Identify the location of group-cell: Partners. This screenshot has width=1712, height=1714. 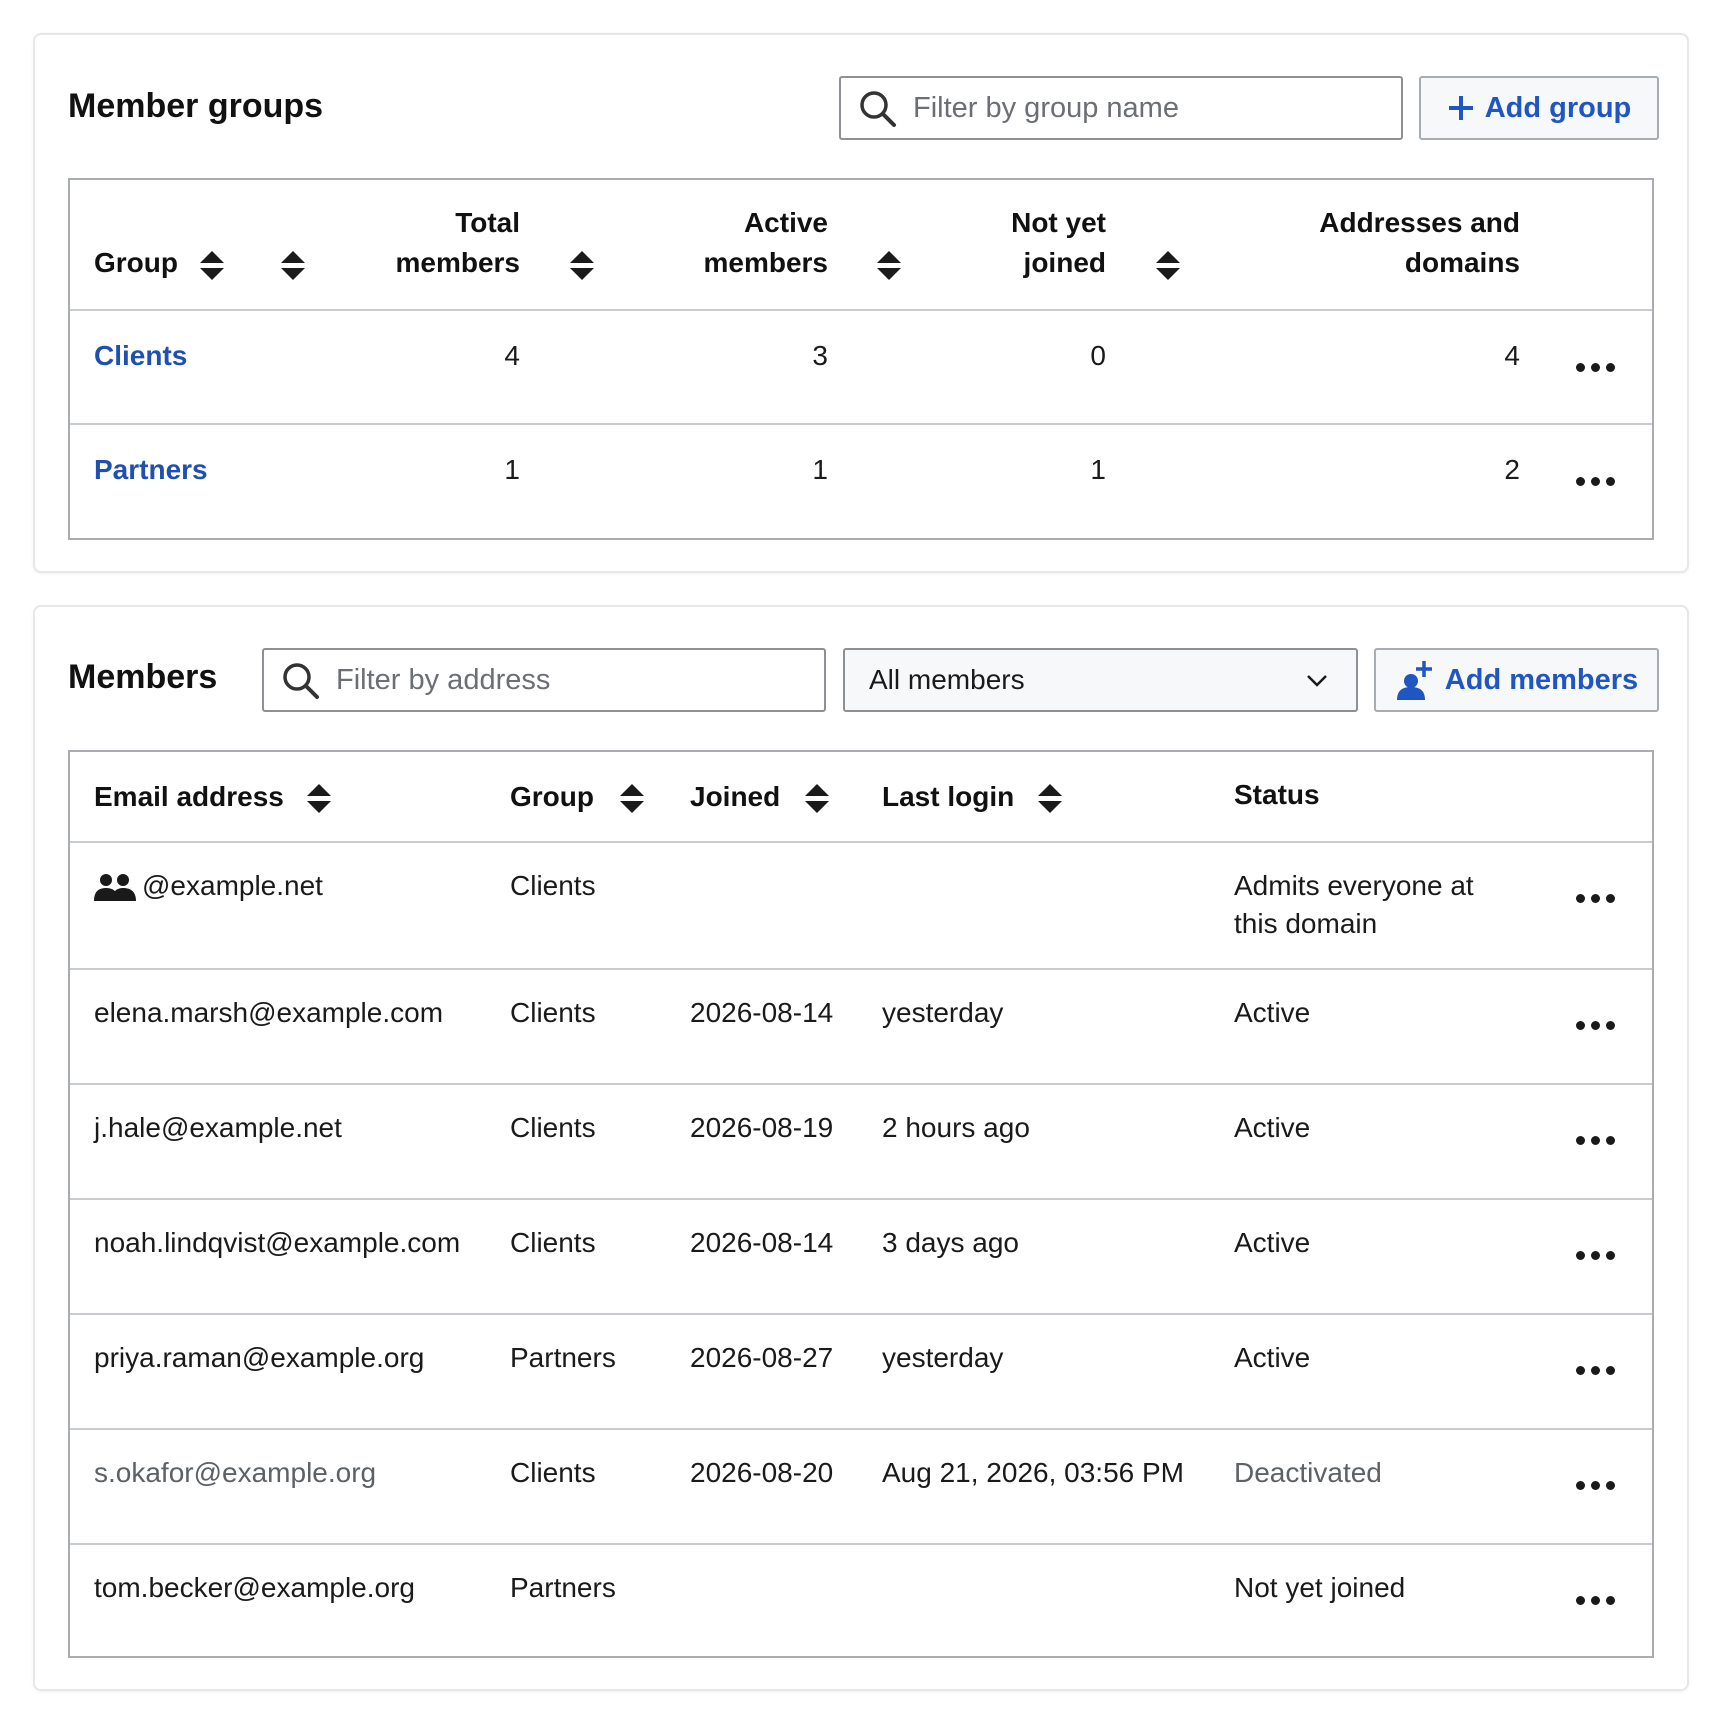
(563, 1587).